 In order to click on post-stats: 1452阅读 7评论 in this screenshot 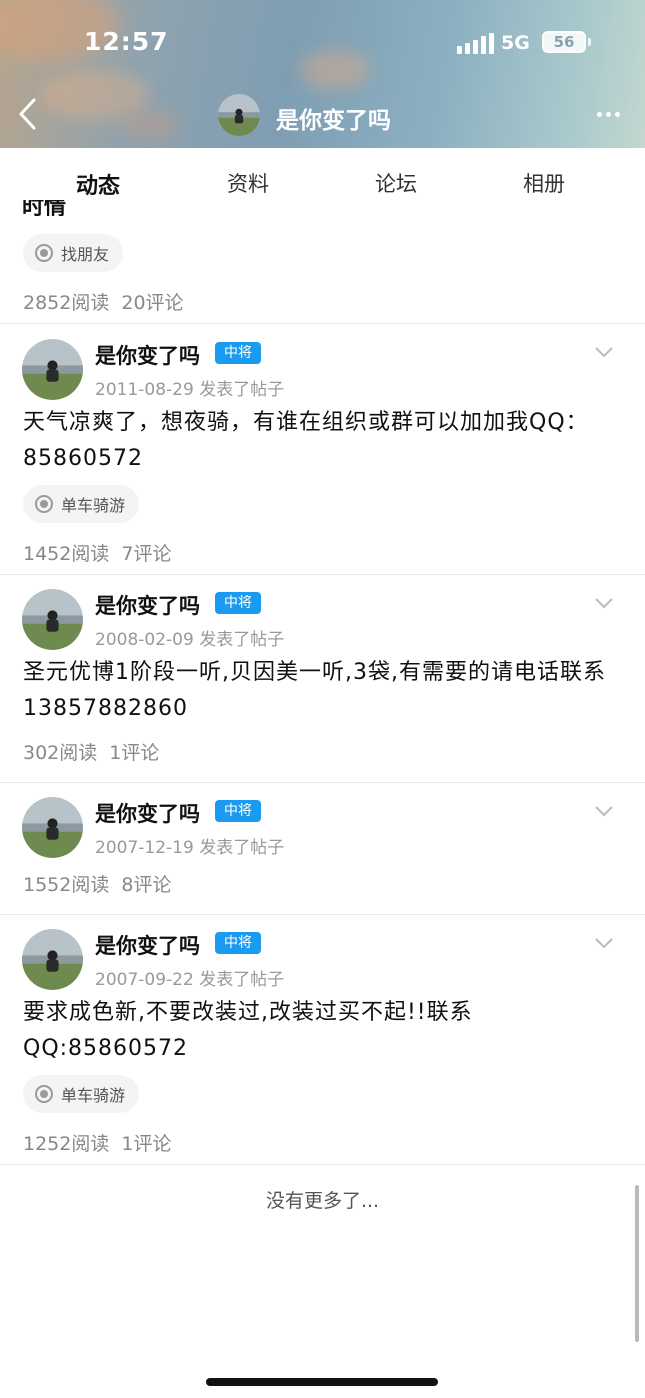, I will do `click(103, 552)`.